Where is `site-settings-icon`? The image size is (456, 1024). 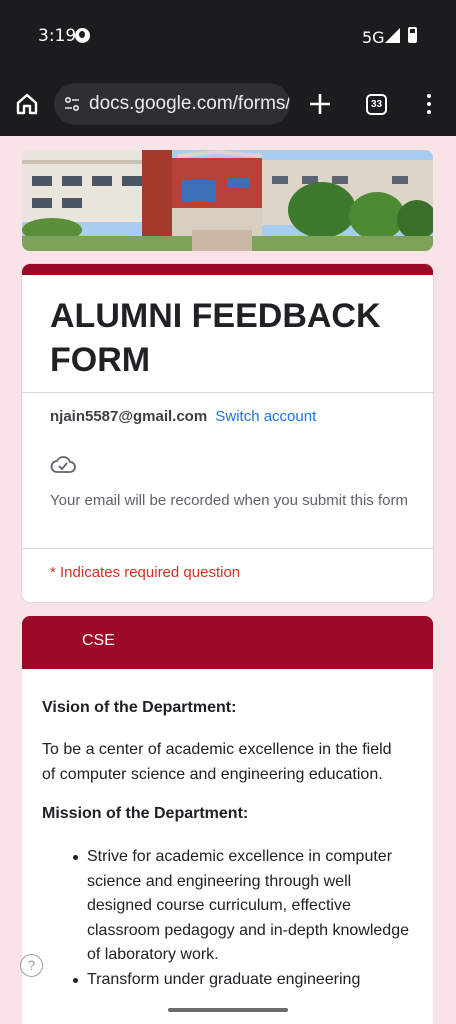 site-settings-icon is located at coordinates (72, 104).